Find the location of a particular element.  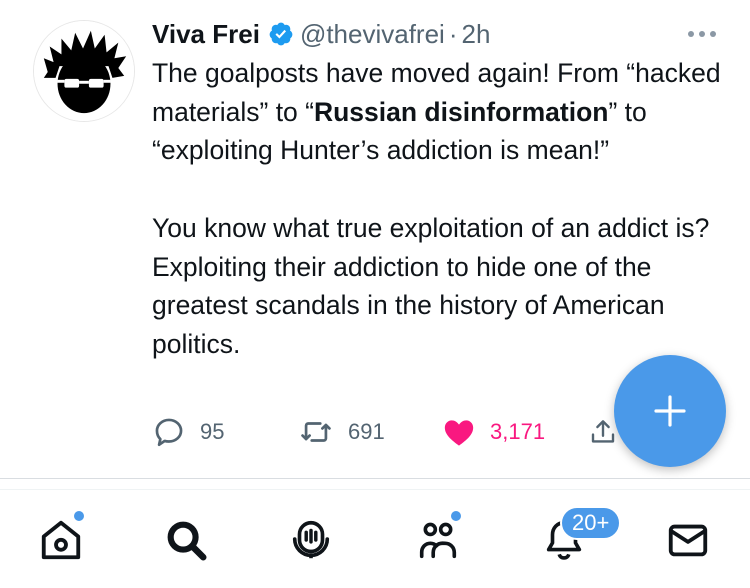

communities-icon is located at coordinates (438, 540).